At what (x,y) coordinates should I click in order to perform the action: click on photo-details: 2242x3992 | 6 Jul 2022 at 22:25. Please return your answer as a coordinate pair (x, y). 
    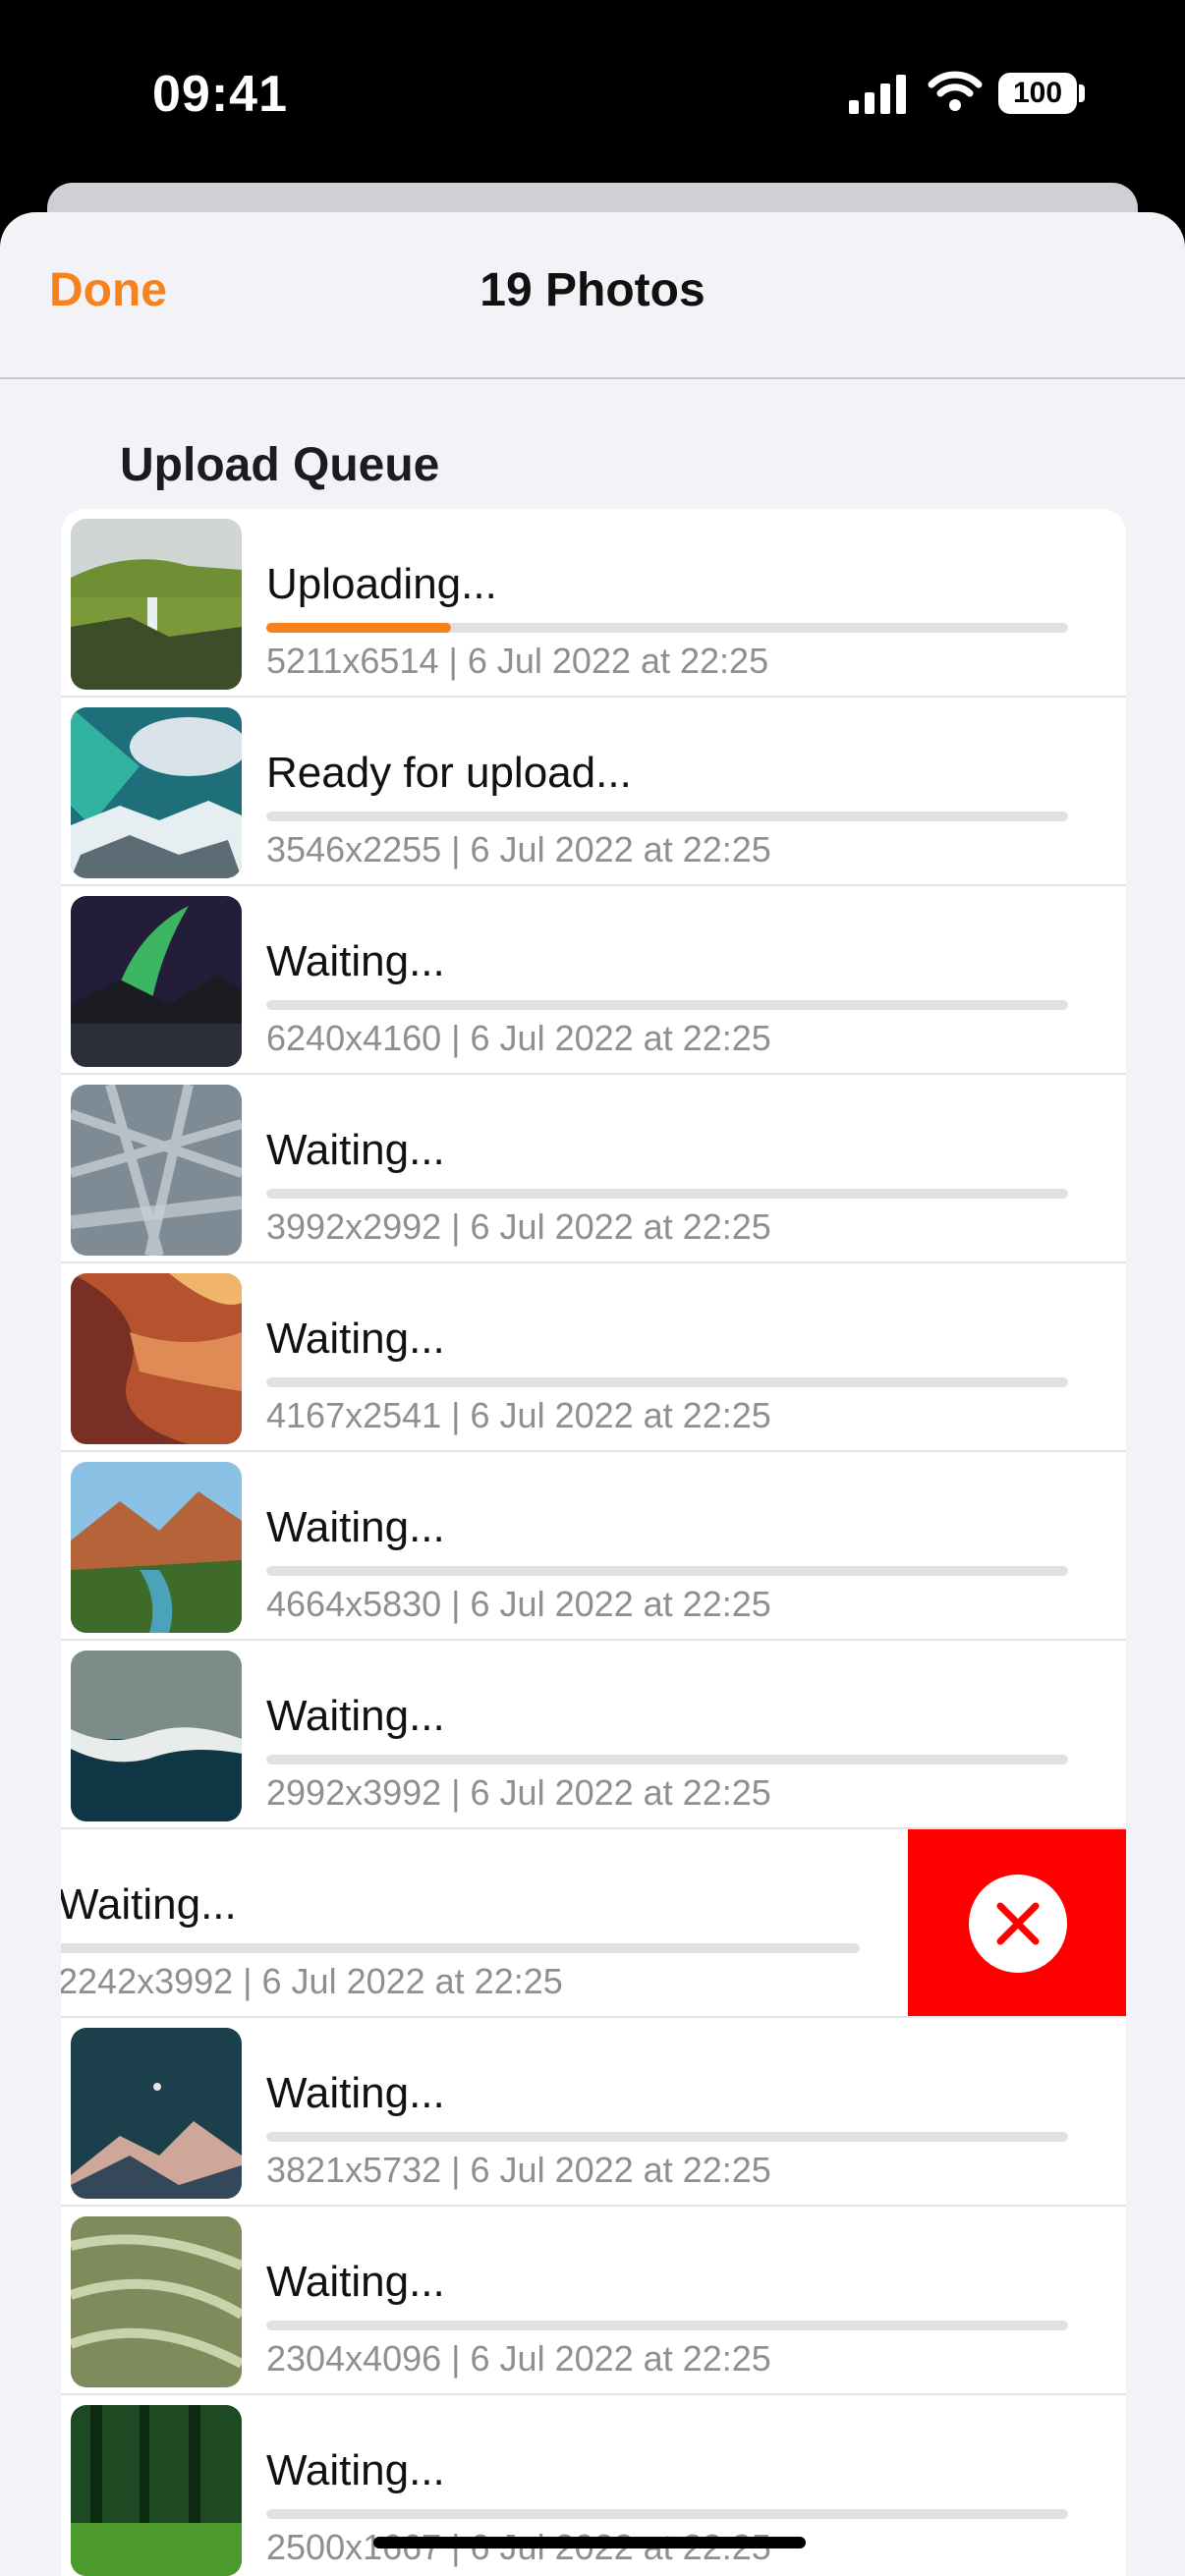
    Looking at the image, I should click on (312, 1981).